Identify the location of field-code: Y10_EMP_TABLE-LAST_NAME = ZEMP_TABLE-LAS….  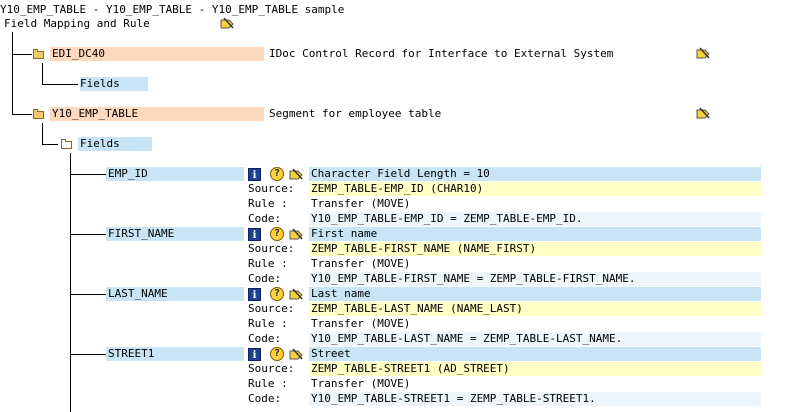
(535, 339).